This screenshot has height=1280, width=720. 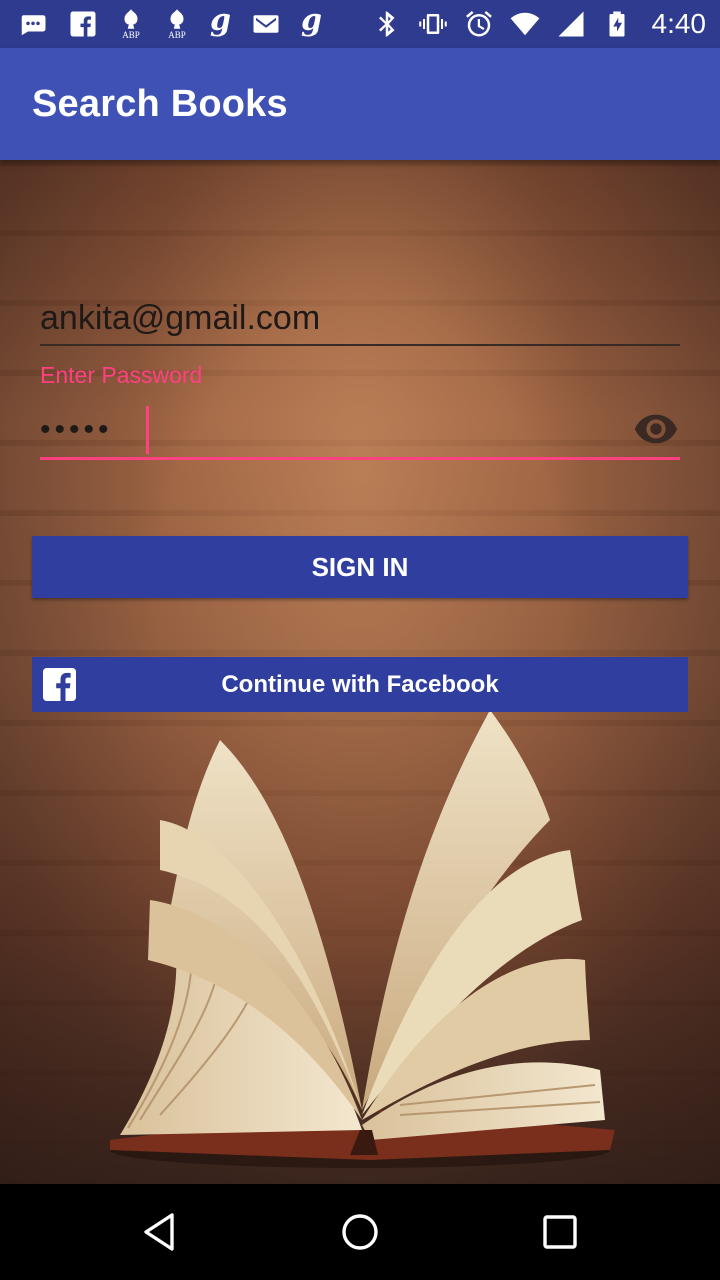 I want to click on wifi-icon, so click(x=525, y=24).